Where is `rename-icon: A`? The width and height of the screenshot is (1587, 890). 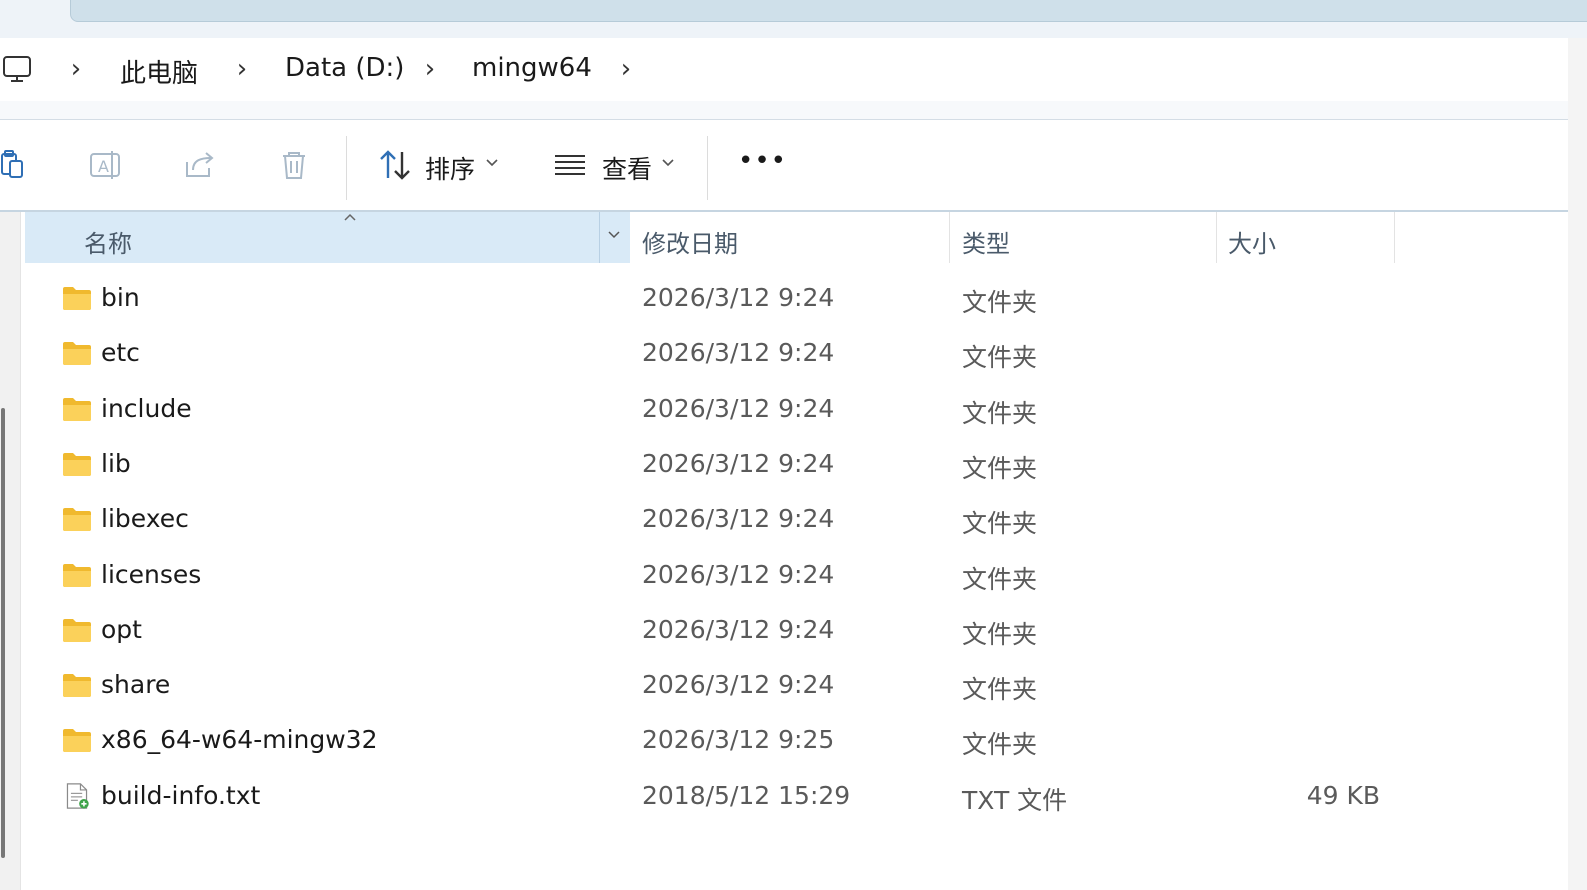
rename-icon: A is located at coordinates (105, 165).